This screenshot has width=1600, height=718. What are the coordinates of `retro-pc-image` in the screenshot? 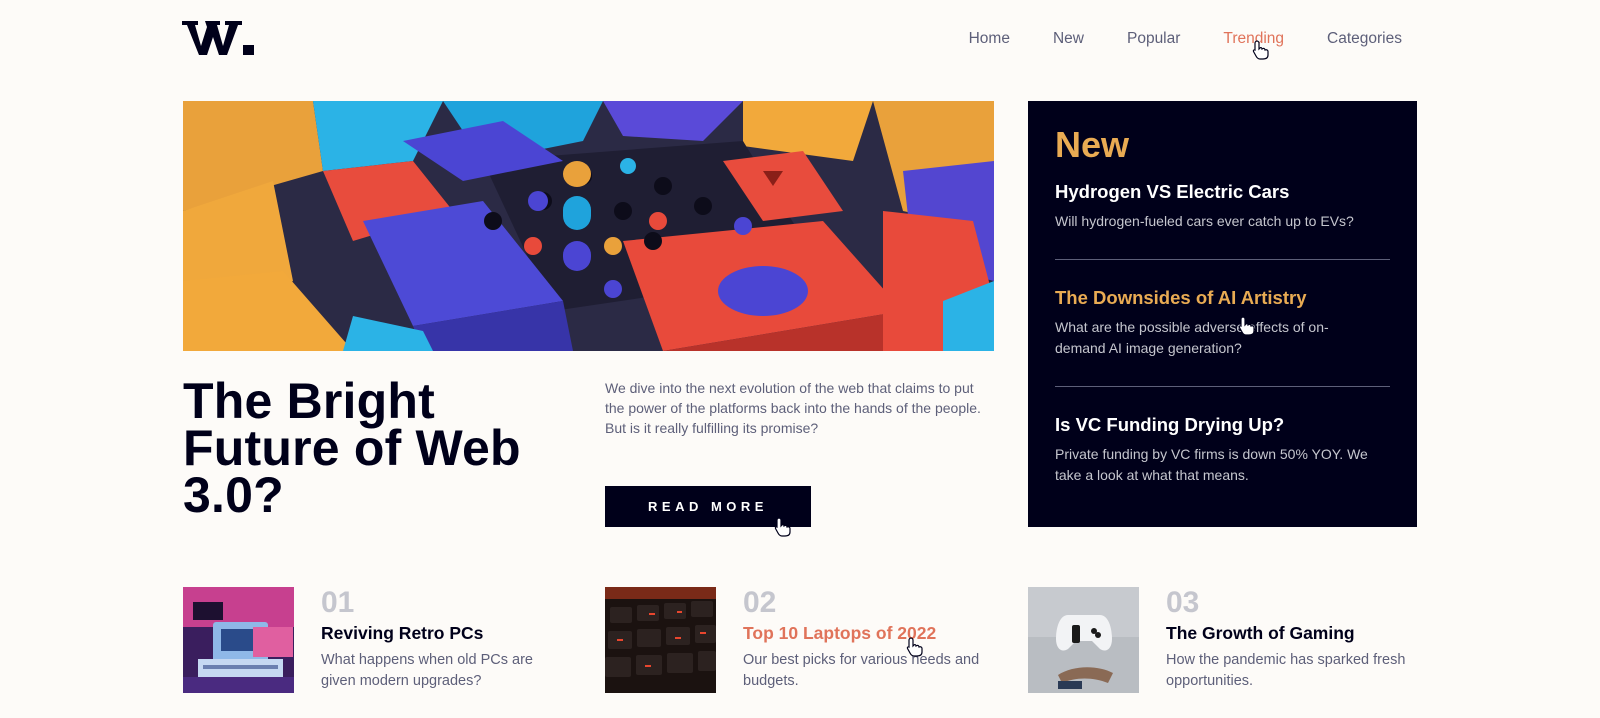 It's located at (238, 640).